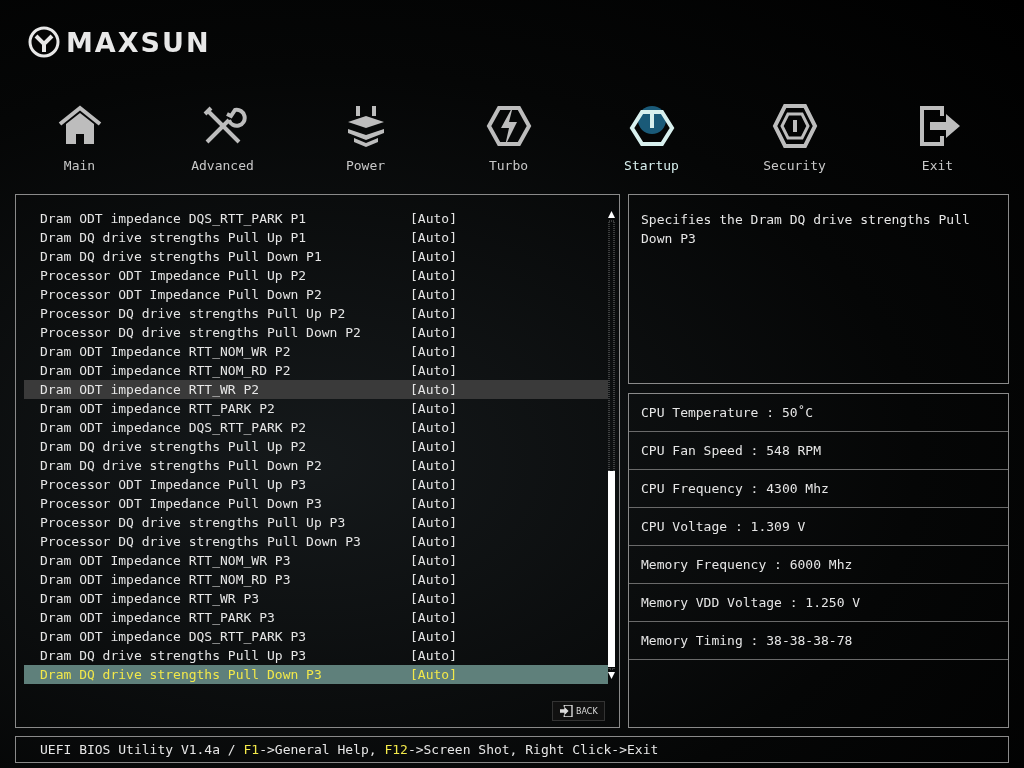  What do you see at coordinates (174, 218) in the screenshot?
I see `setting-name: Dram ODT impedance DQS_RTT_PARK P1` at bounding box center [174, 218].